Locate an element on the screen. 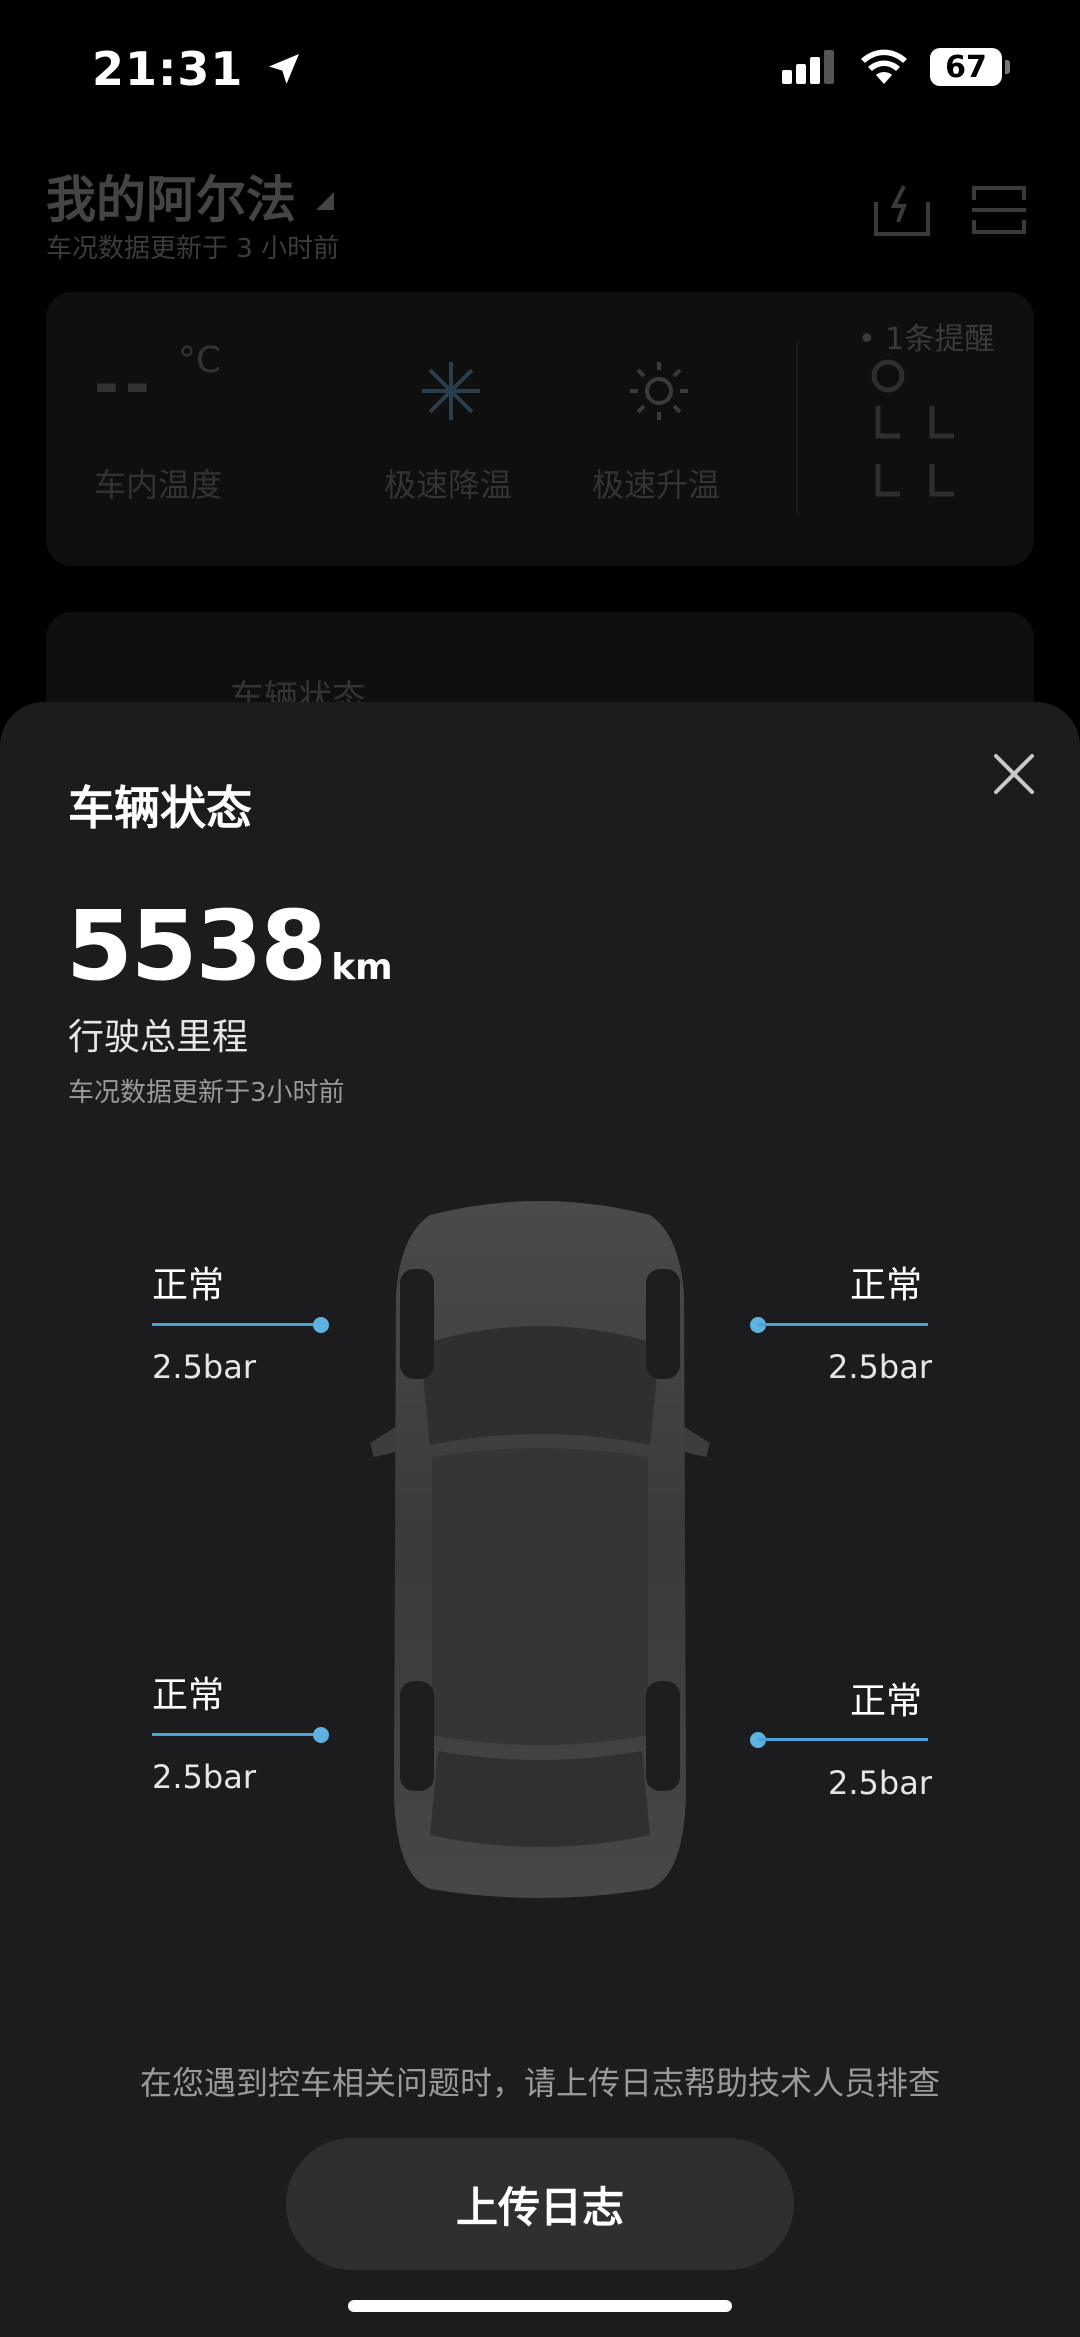 This screenshot has height=2337, width=1080. upload-log-hint: 在您遇到控车相关问题时，请上传日志帮助技术人员排查 is located at coordinates (539, 2083).